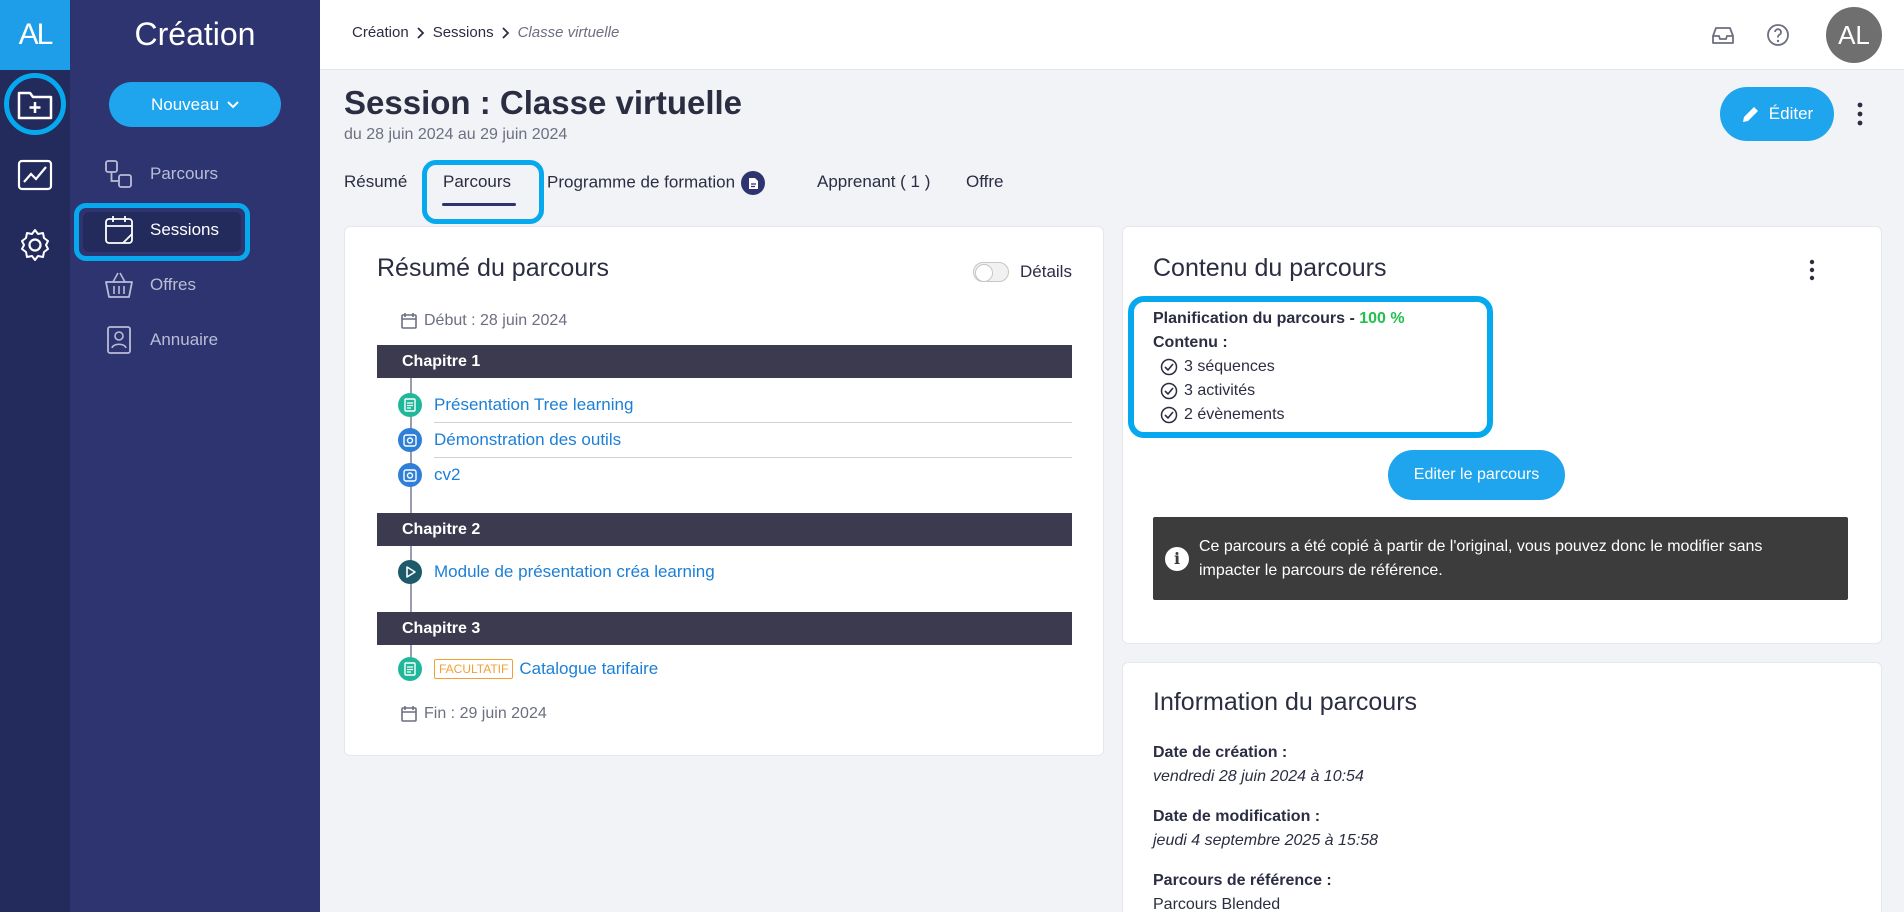  I want to click on list-item: Démonstration des outils, so click(509, 440).